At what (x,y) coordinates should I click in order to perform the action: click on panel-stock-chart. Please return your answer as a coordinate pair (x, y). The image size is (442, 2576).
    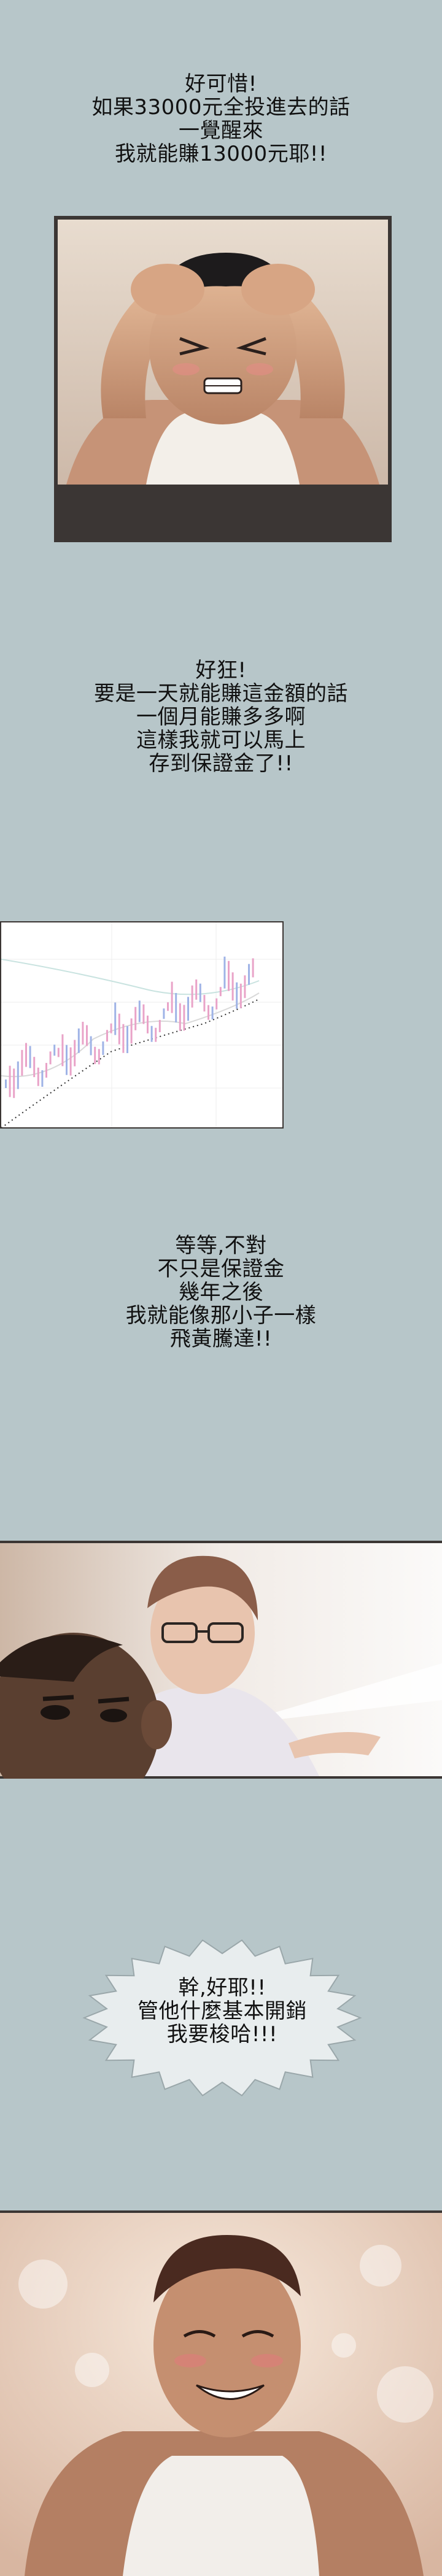
    Looking at the image, I should click on (142, 1025).